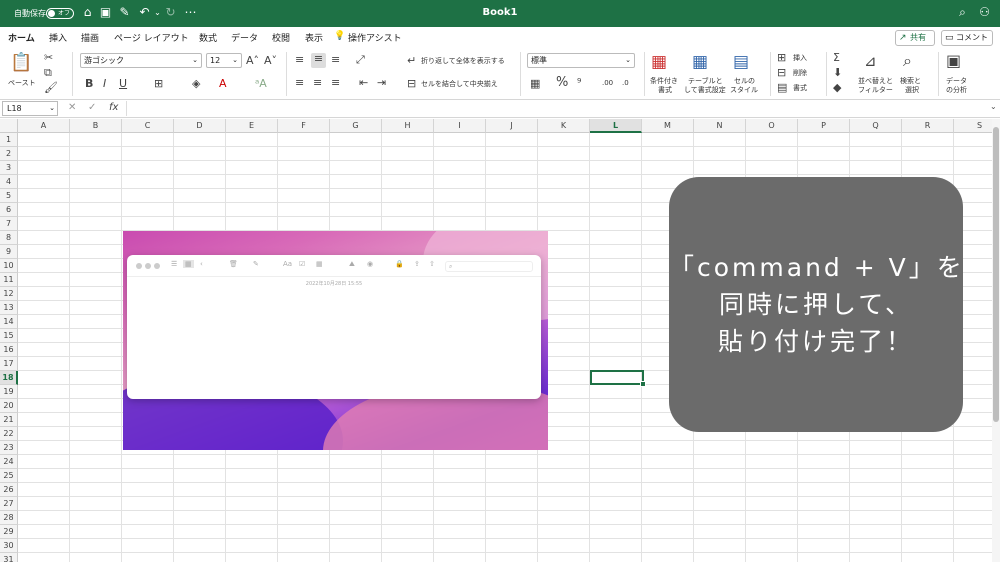 Image resolution: width=1000 pixels, height=562 pixels. Describe the element at coordinates (956, 90) in the screenshot. I see `analyze-data-label-2: の分析` at that location.